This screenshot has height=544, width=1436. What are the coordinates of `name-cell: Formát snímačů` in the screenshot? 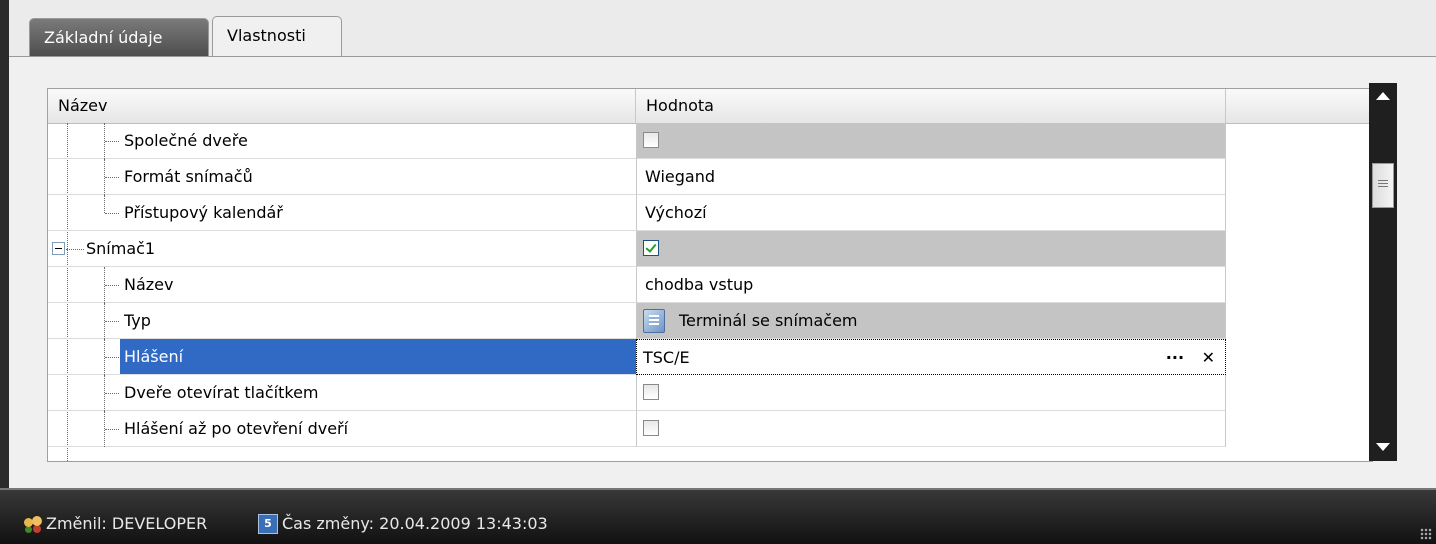 It's located at (342, 177).